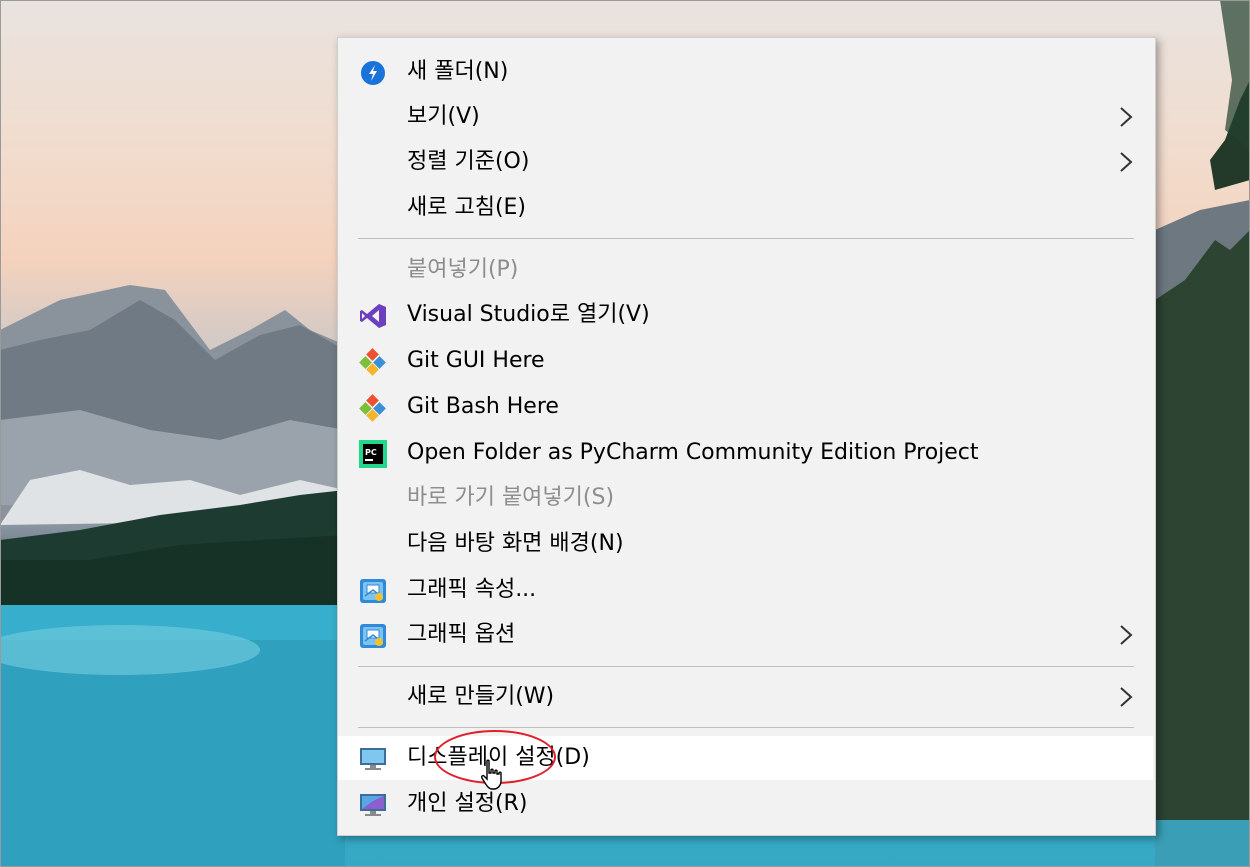 Image resolution: width=1250 pixels, height=867 pixels. Describe the element at coordinates (745, 208) in the screenshot. I see `menu-item-refresh: 새로 고침(E)` at that location.